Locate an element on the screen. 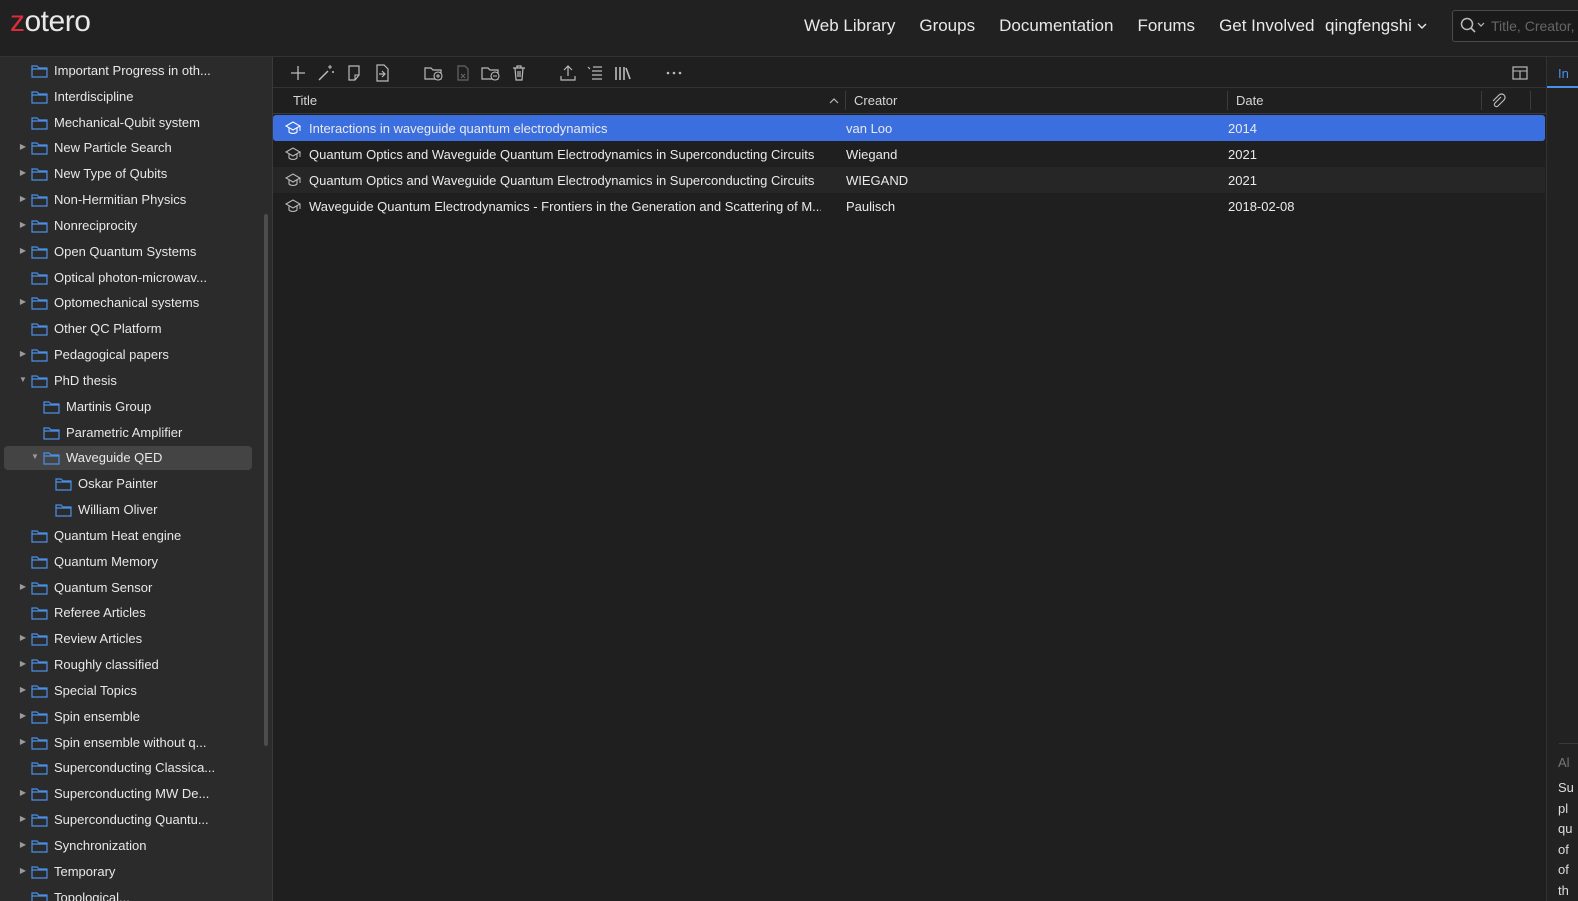  trash-icon is located at coordinates (519, 73).